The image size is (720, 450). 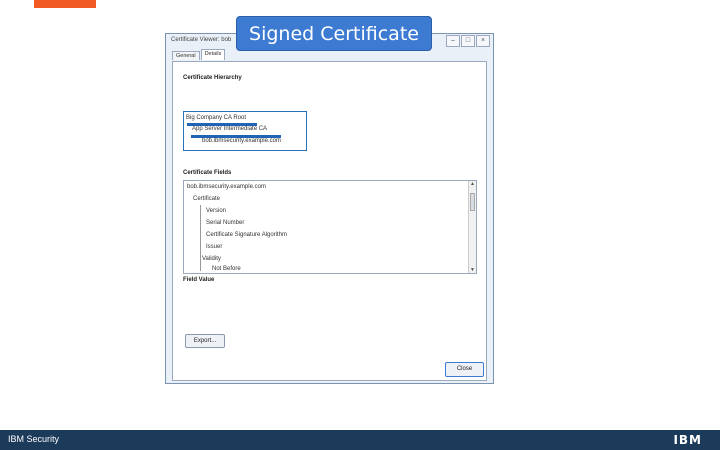 I want to click on tab-general: General, so click(x=186, y=55).